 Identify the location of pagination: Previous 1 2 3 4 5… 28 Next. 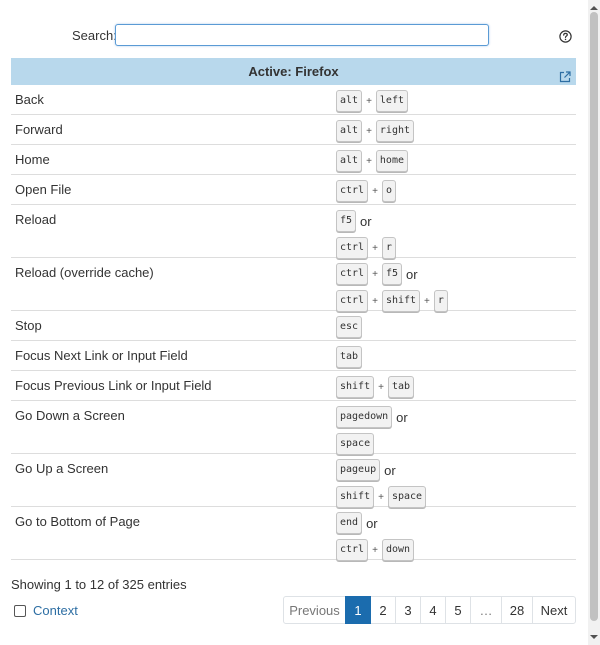
(429, 610).